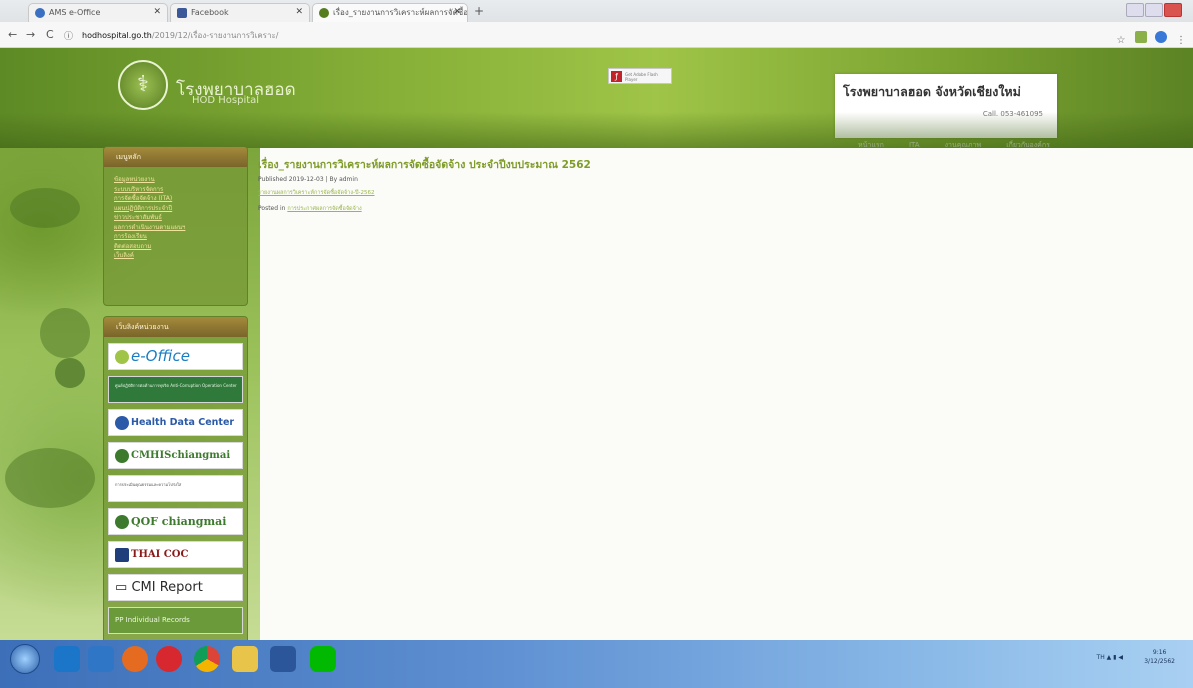  What do you see at coordinates (12, 34) in the screenshot?
I see `back-button: ←` at bounding box center [12, 34].